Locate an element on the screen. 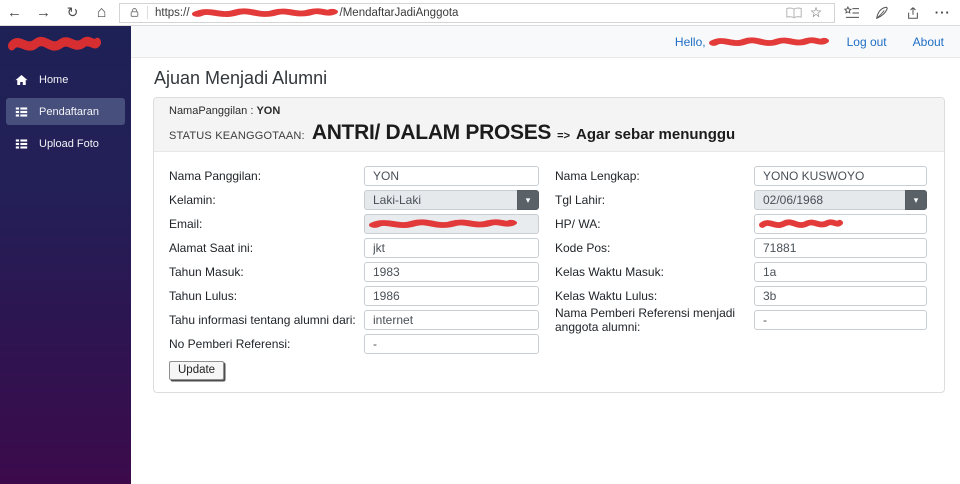 This screenshot has width=960, height=484. label-kode-pos: Kode Pos: is located at coordinates (583, 248).